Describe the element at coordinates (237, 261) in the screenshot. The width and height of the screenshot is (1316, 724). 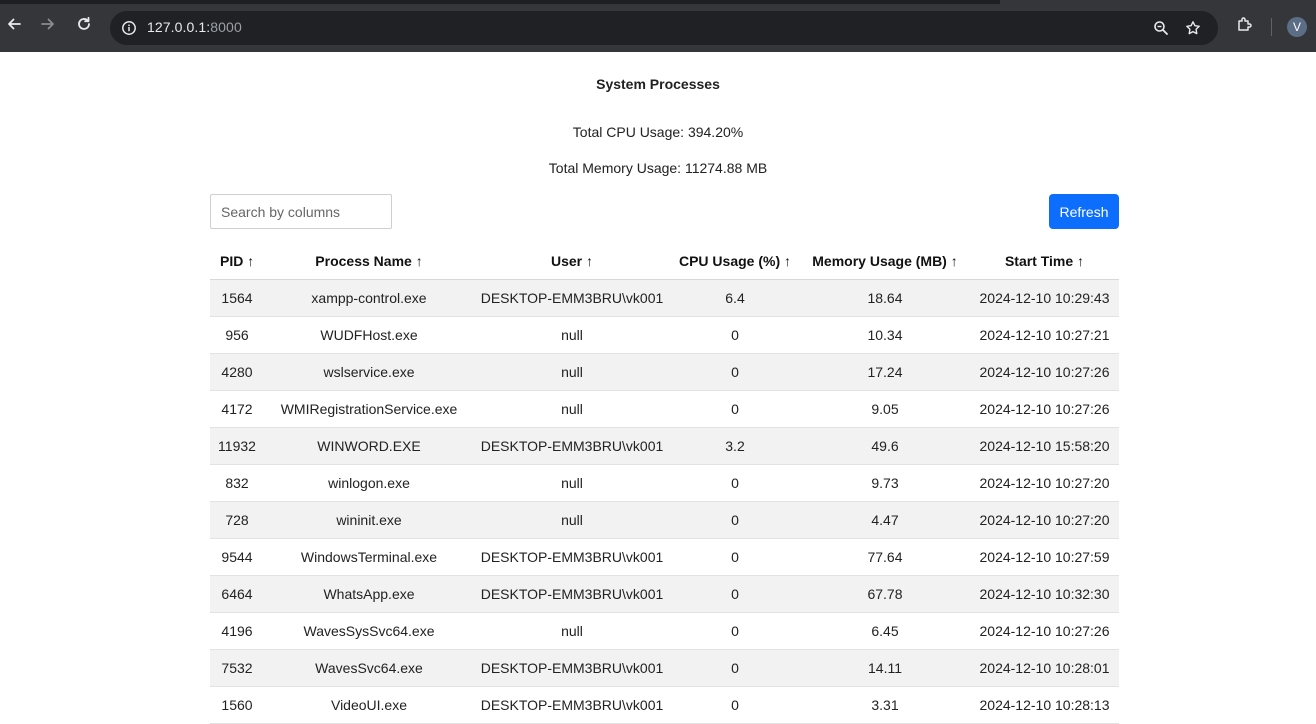
I see `column-header-pid: PID ↑` at that location.